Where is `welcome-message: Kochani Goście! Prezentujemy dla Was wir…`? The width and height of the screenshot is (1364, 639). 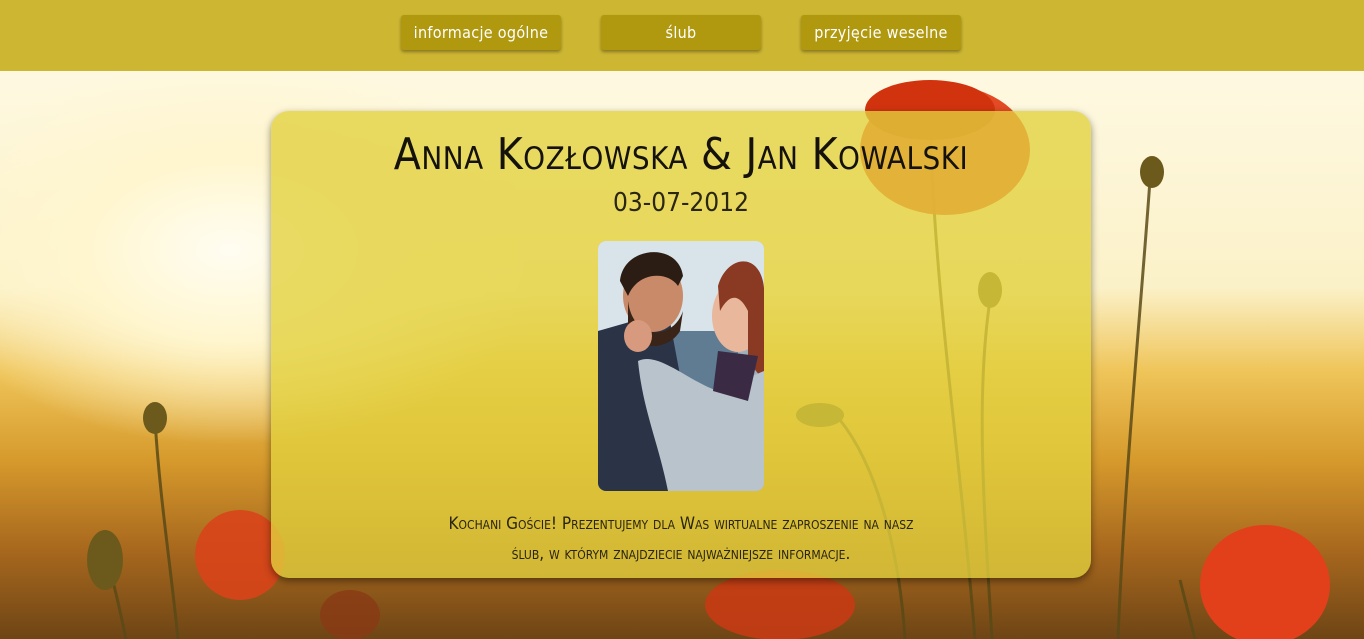 welcome-message: Kochani Goście! Prezentujemy dla Was wir… is located at coordinates (681, 539).